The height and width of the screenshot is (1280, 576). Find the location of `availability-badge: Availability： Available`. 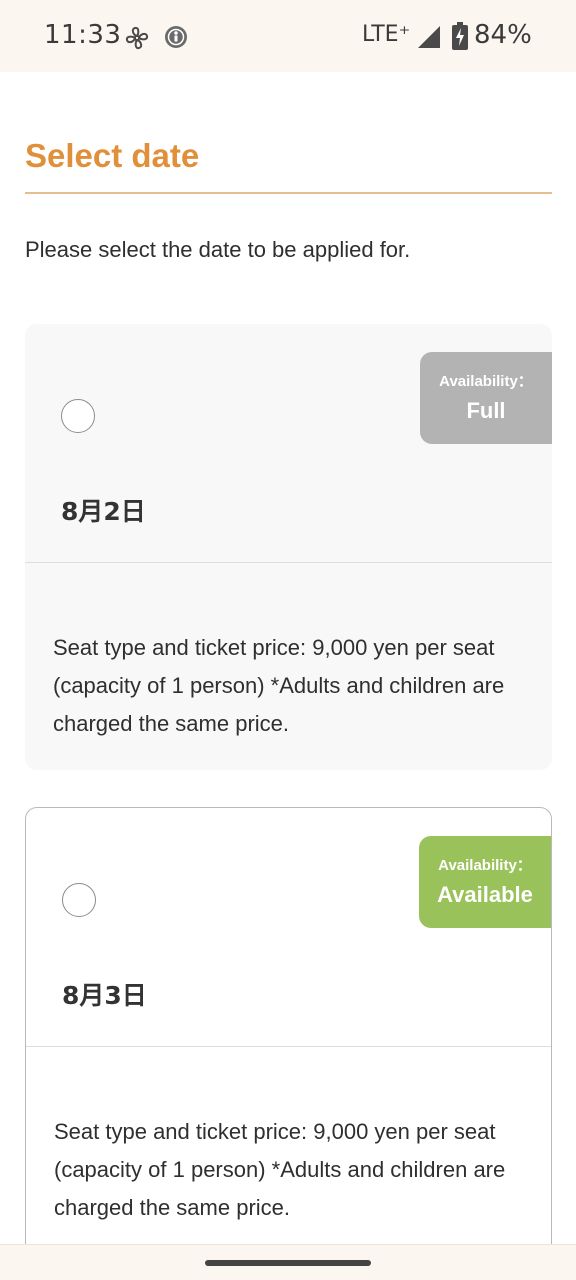

availability-badge: Availability： Available is located at coordinates (485, 882).